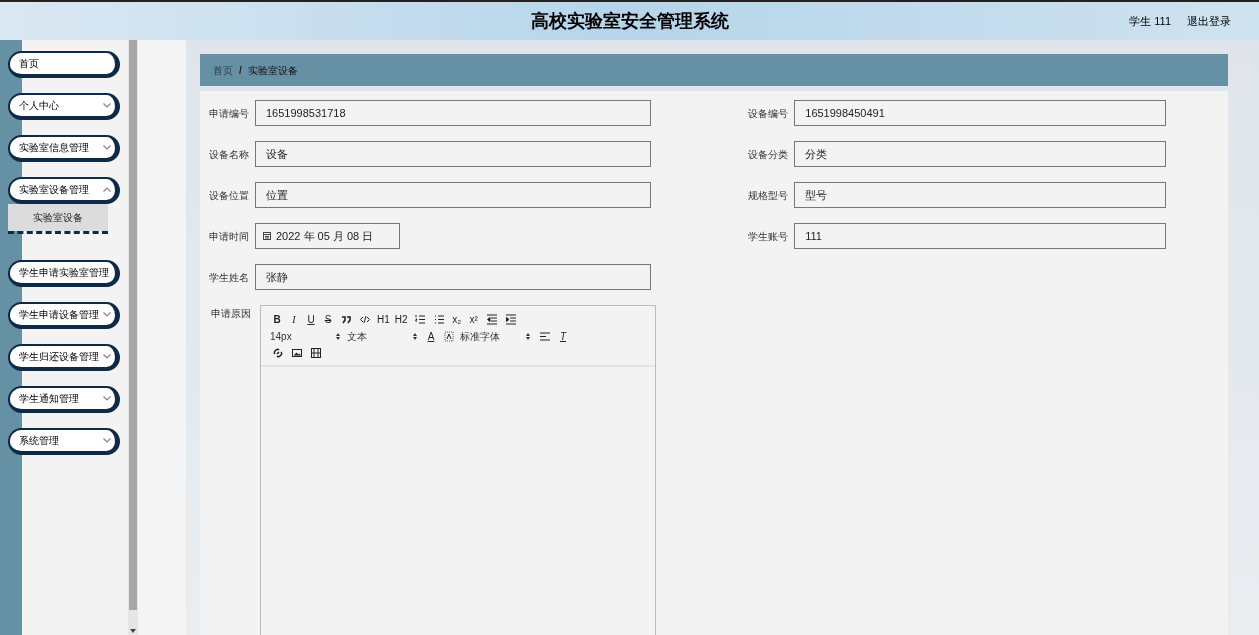  I want to click on toolbar-button: S, so click(328, 319).